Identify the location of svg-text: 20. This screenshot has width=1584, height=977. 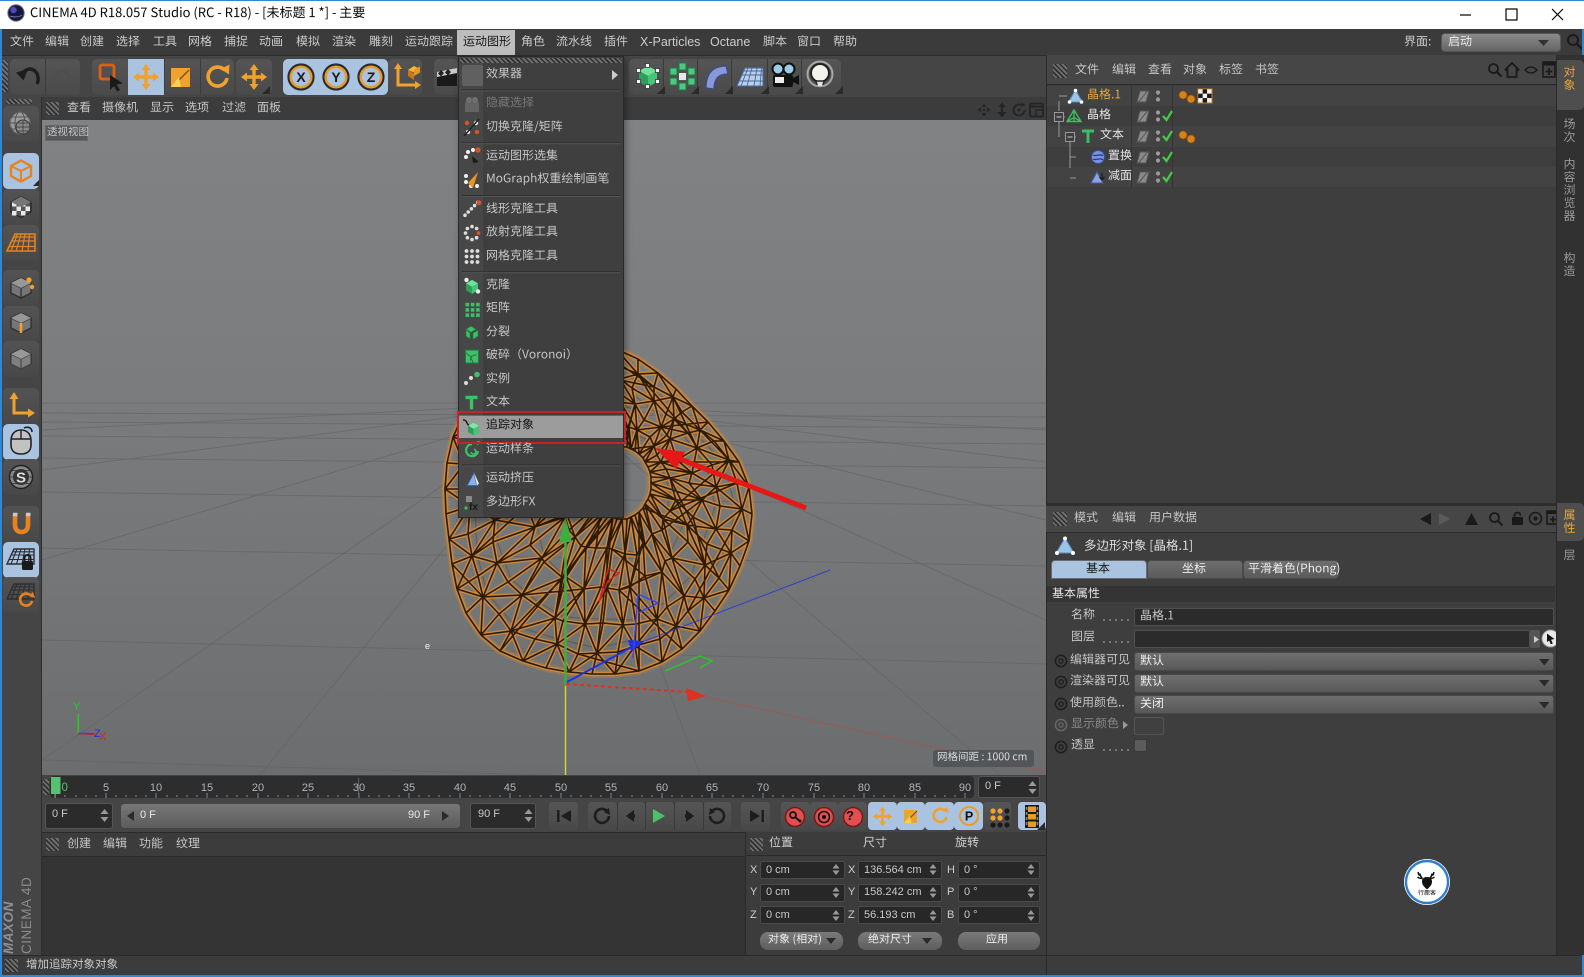
(258, 788).